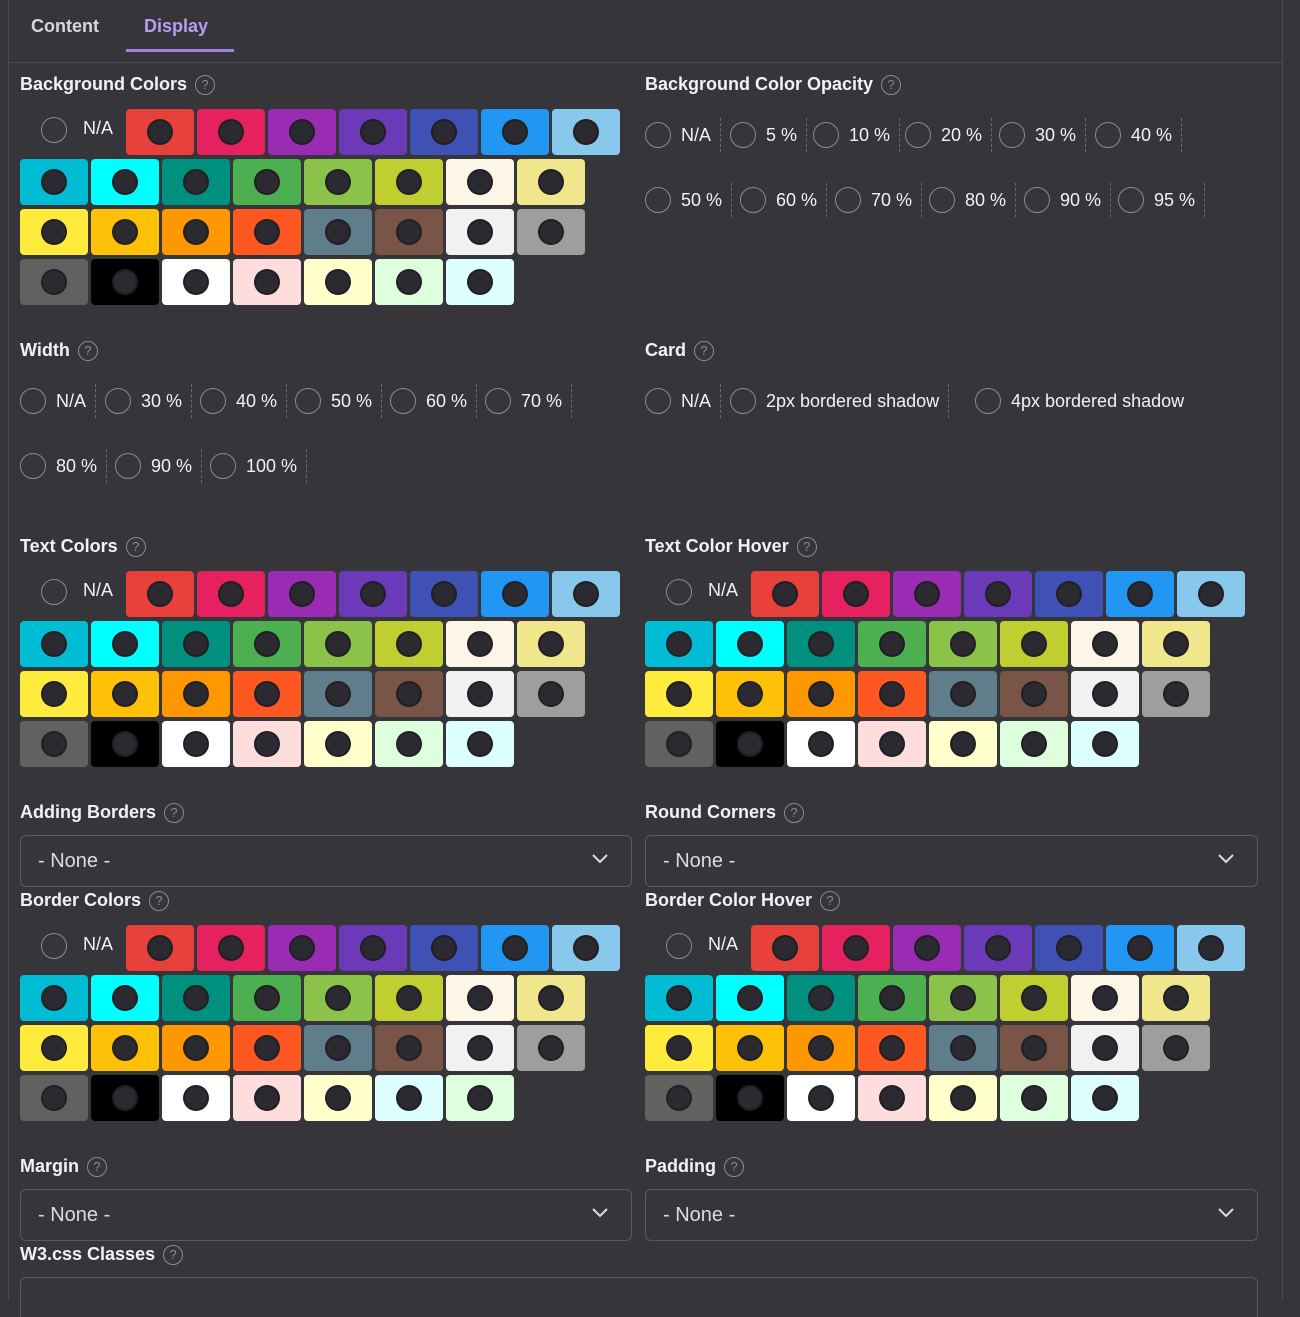 Image resolution: width=1300 pixels, height=1317 pixels. I want to click on radio-option: 100 %, so click(259, 466).